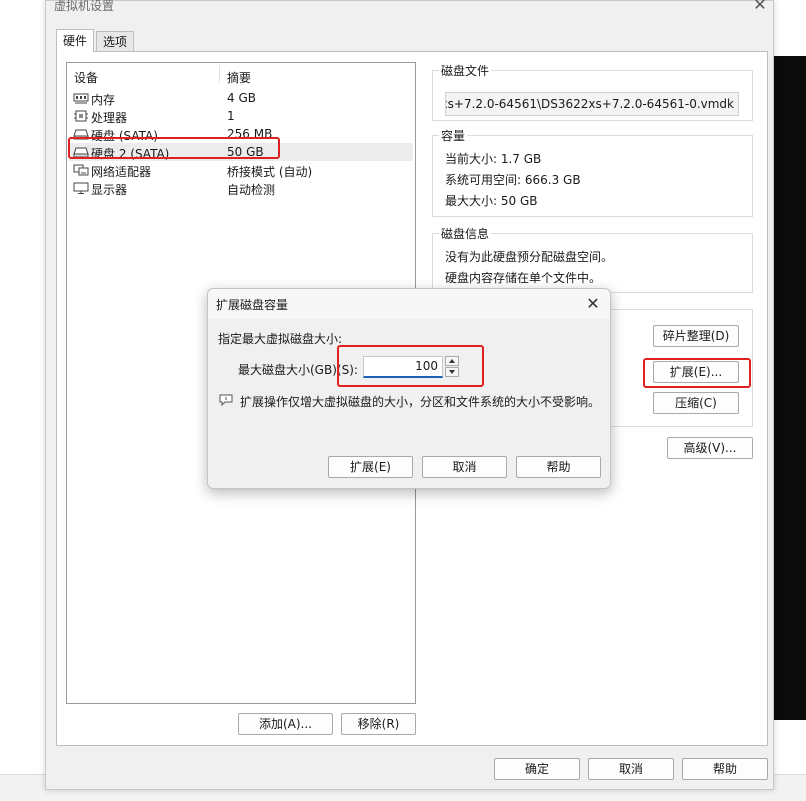  Describe the element at coordinates (370, 467) in the screenshot. I see `dialog-expand-button: 扩展(E)` at that location.